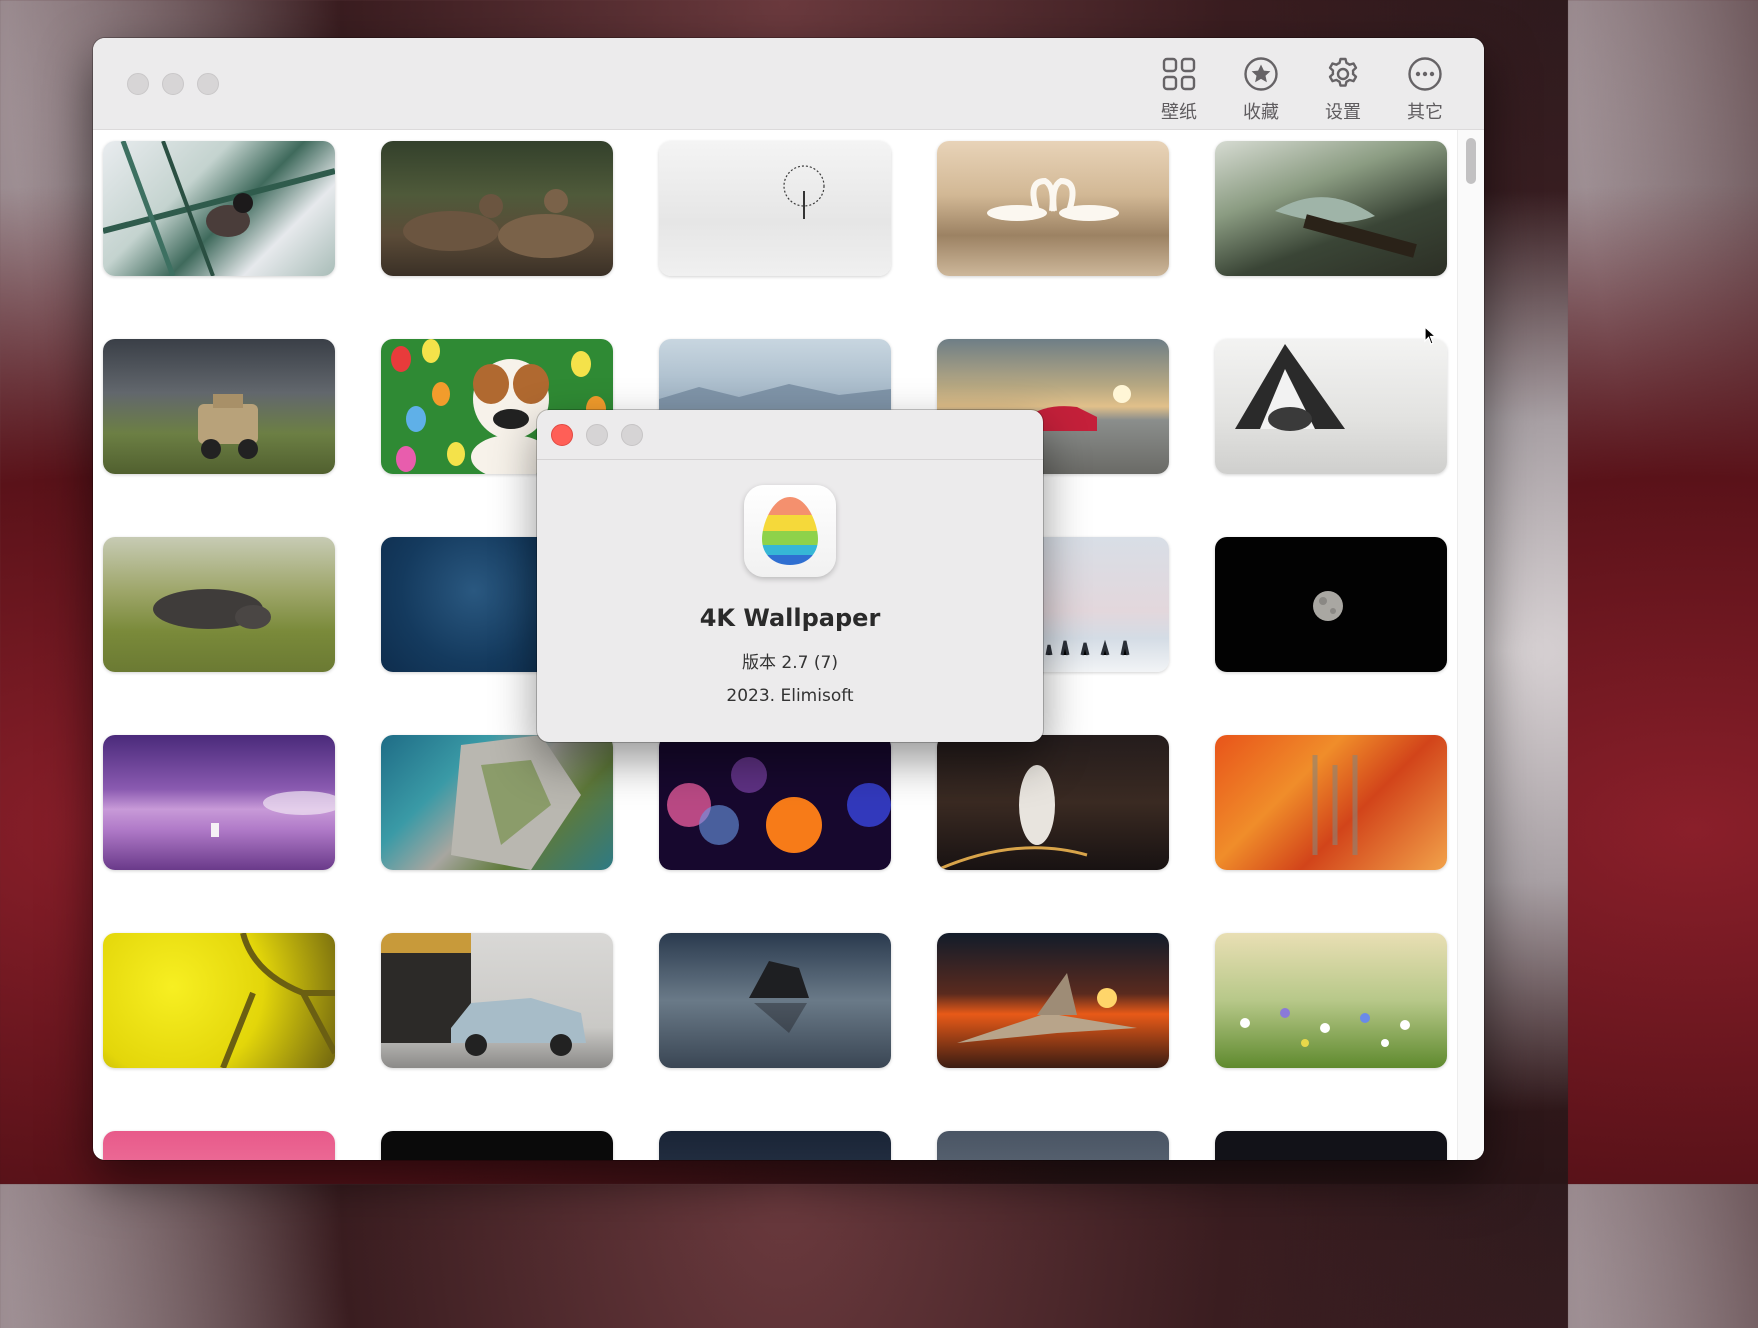  I want to click on wallpaper-lone-tree-snow, so click(775, 208).